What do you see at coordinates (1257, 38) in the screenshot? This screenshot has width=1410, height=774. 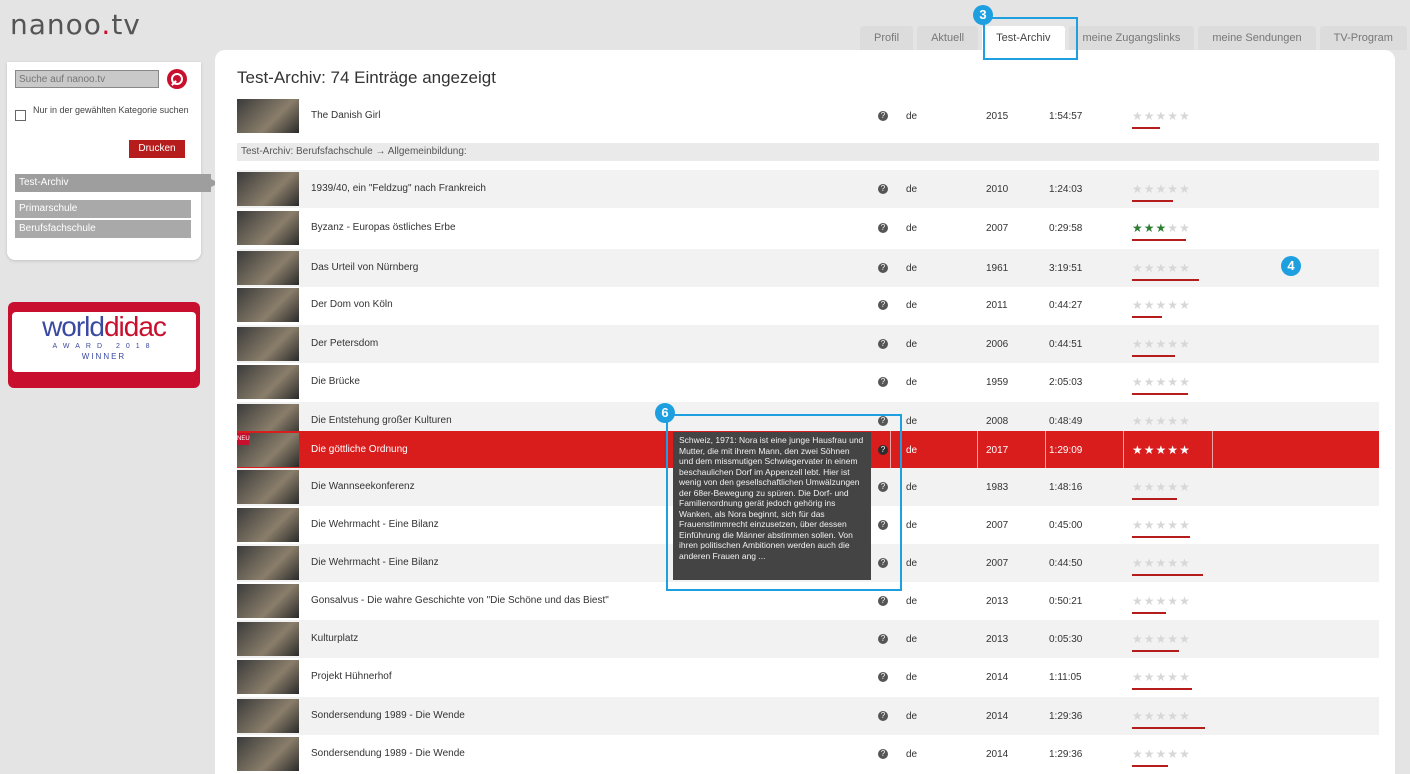 I see `tab-sendungen: meine Sendungen` at bounding box center [1257, 38].